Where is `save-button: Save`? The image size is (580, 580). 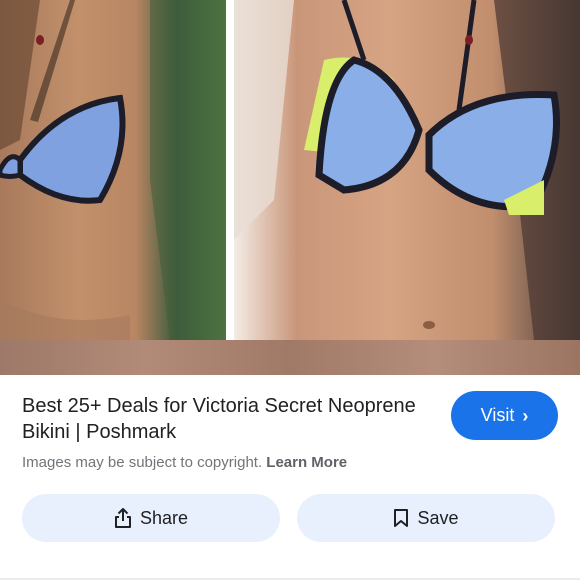 save-button: Save is located at coordinates (426, 518).